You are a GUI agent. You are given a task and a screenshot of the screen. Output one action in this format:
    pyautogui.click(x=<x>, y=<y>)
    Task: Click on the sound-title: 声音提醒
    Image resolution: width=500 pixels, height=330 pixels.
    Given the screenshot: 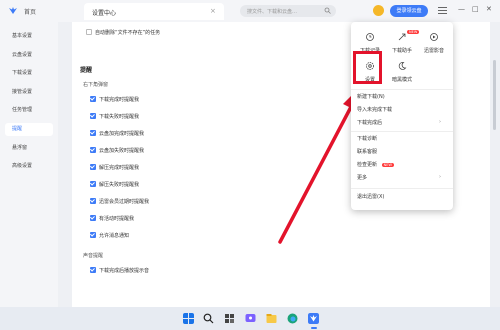 What is the action you would take?
    pyautogui.click(x=93, y=256)
    